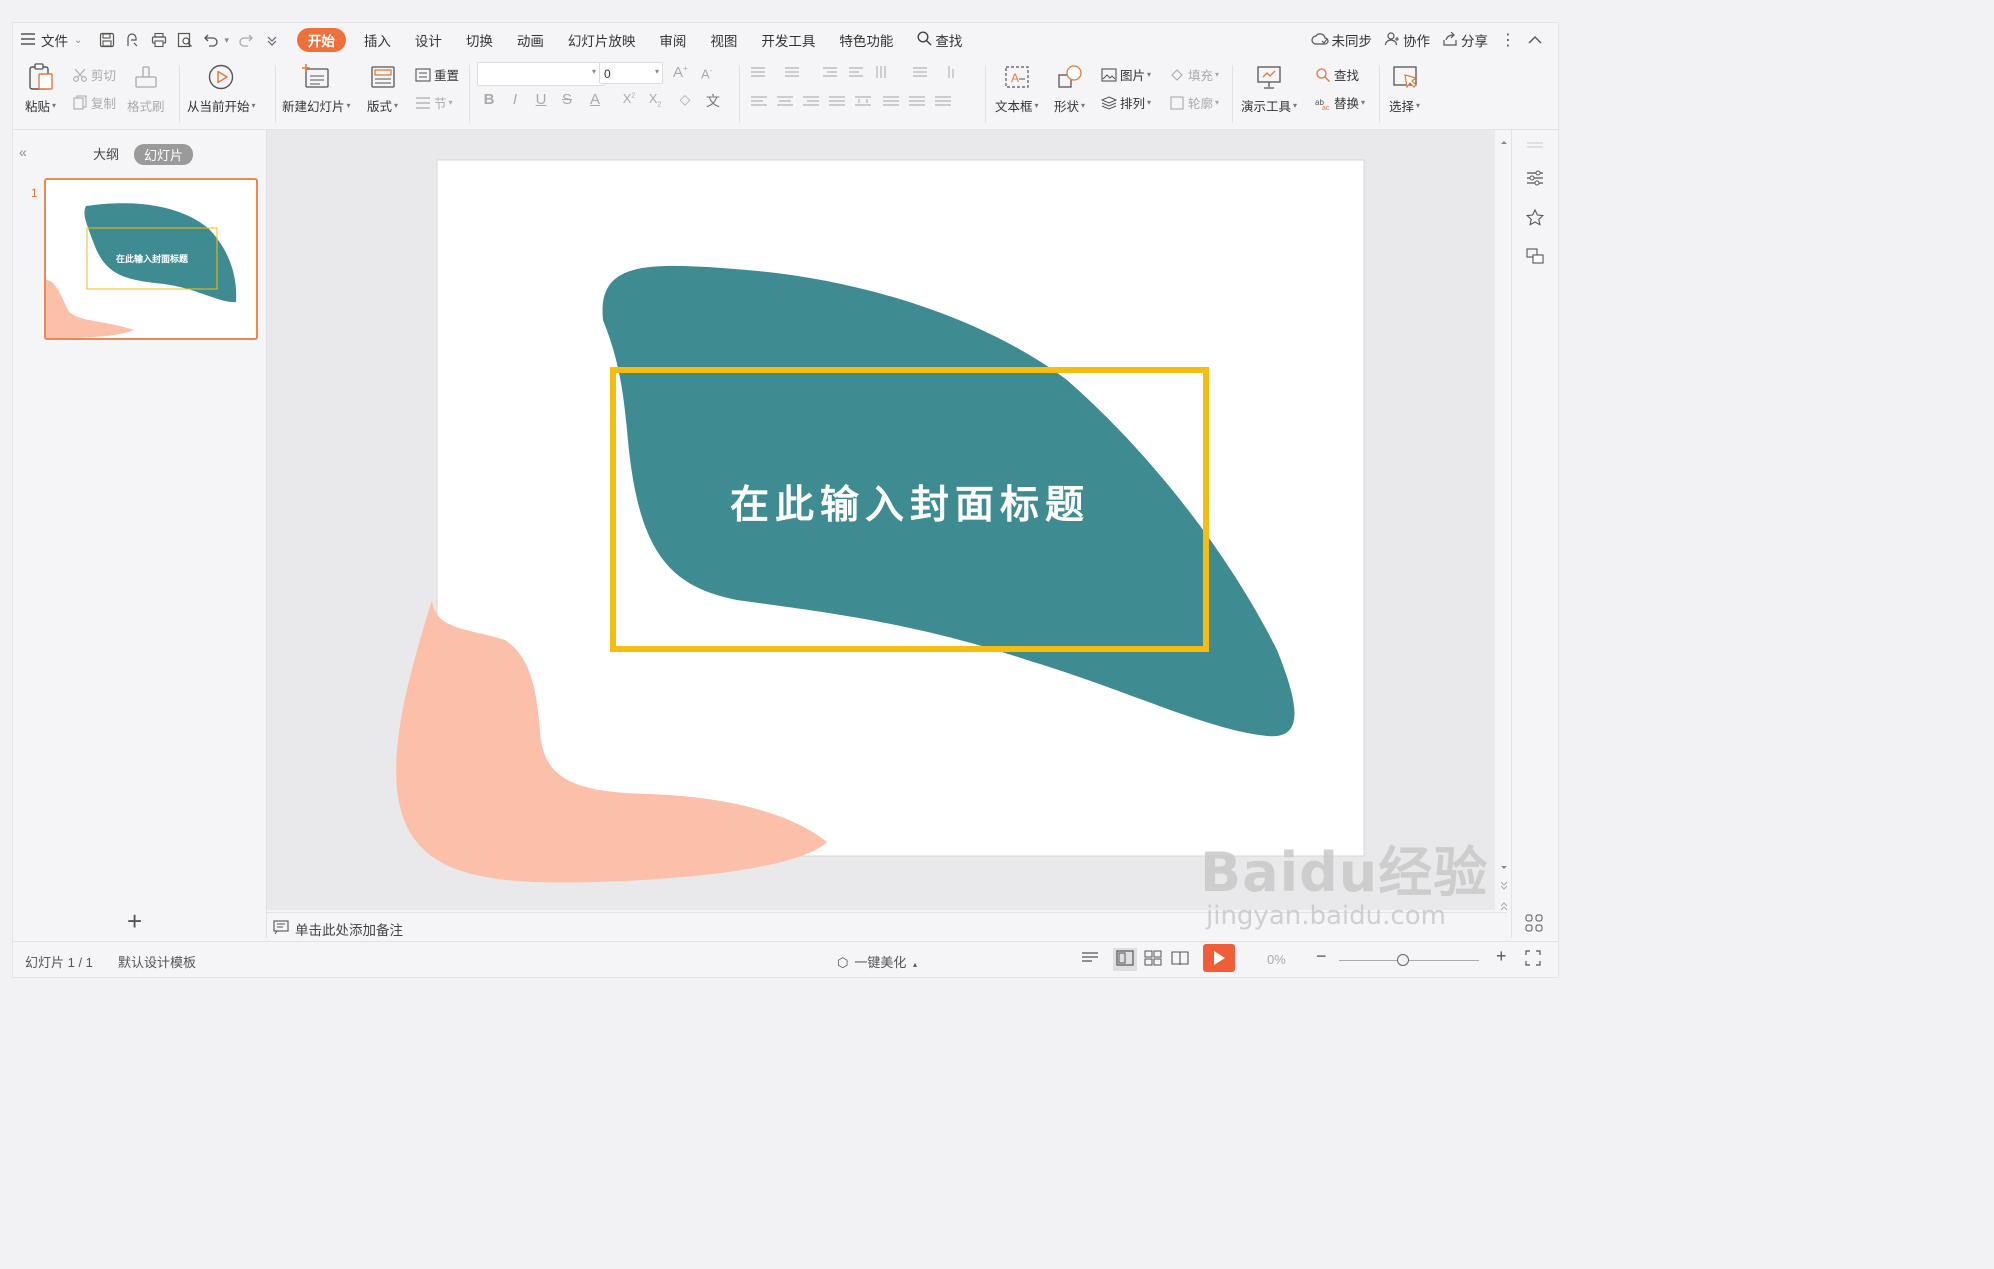 The height and width of the screenshot is (1269, 1994). Describe the element at coordinates (1269, 88) in the screenshot. I see `presentation-tools-button: 演示工具 ▾` at that location.